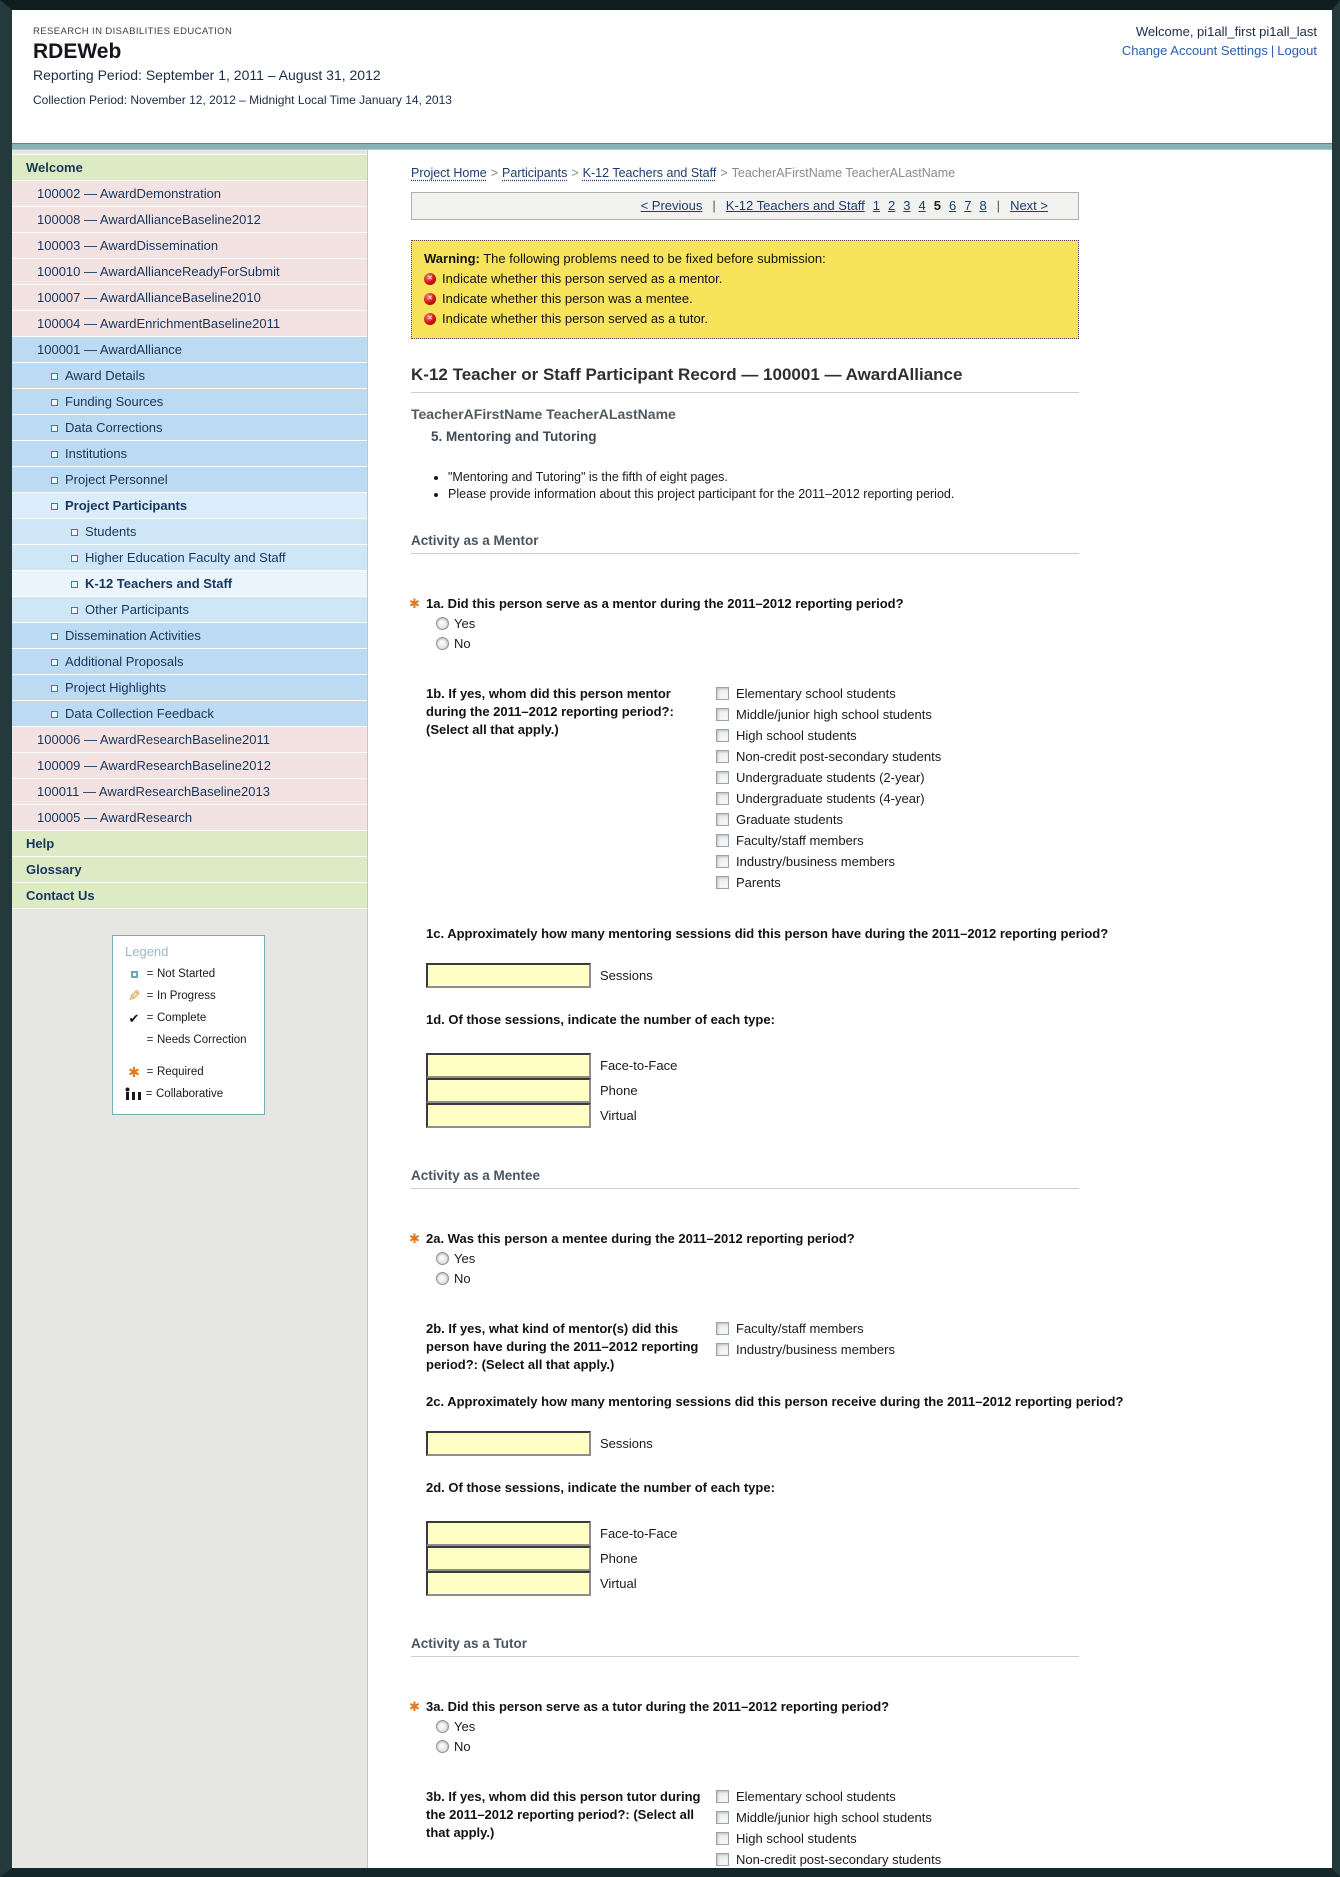  Describe the element at coordinates (189, 714) in the screenshot. I see `sidebar-item: Data Collection Feedback` at that location.